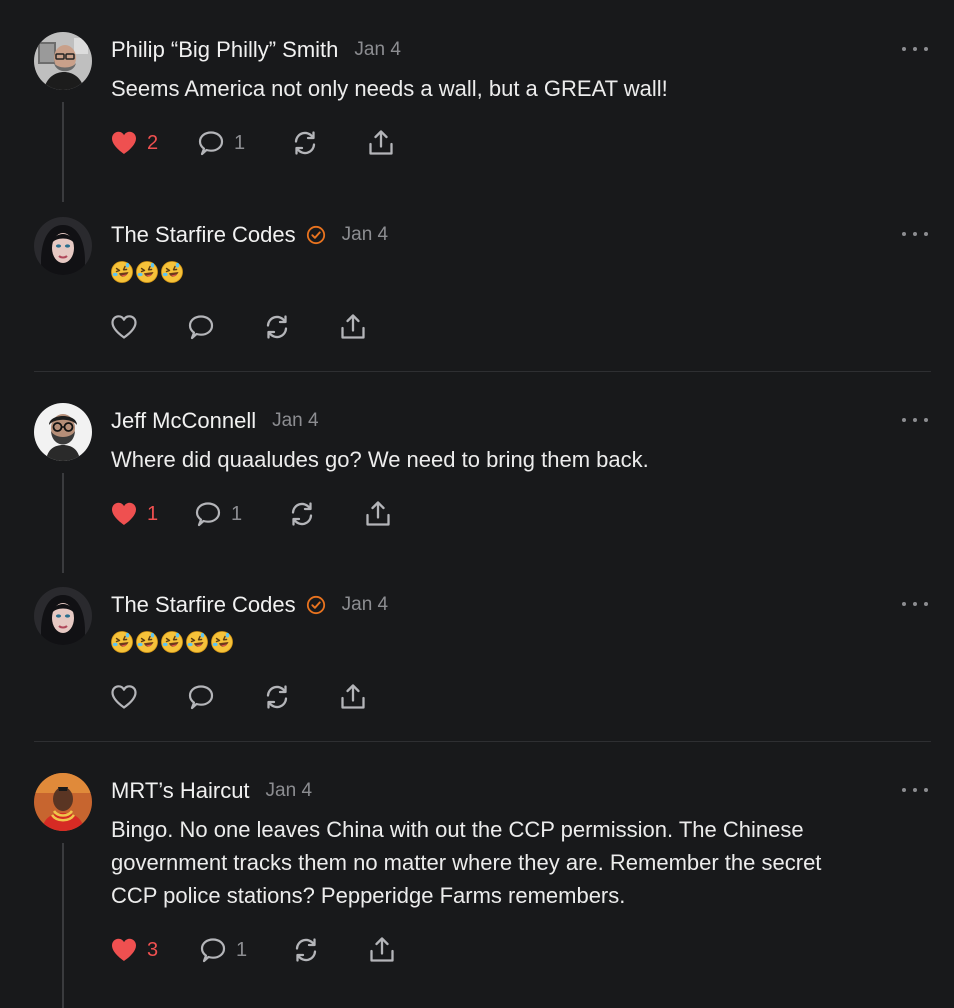 The height and width of the screenshot is (1008, 954). What do you see at coordinates (224, 50) in the screenshot?
I see `author-name: Philip “Big Philly” Smith` at bounding box center [224, 50].